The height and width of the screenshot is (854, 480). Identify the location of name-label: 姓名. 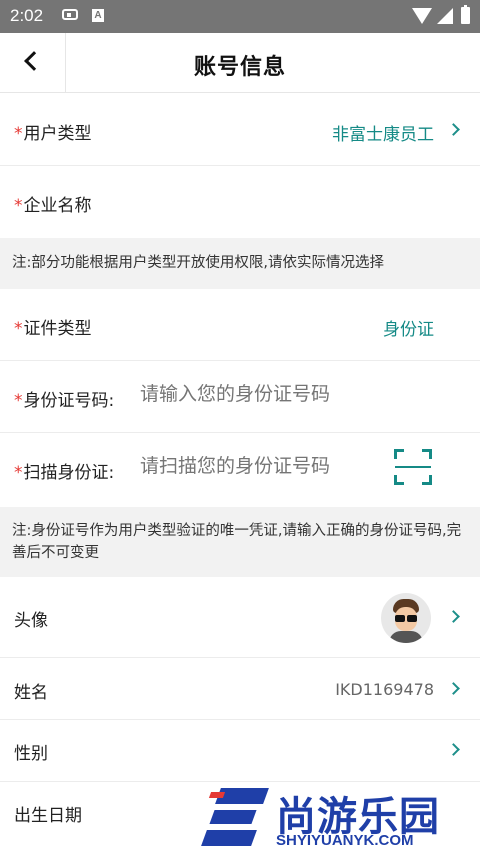
(31, 693).